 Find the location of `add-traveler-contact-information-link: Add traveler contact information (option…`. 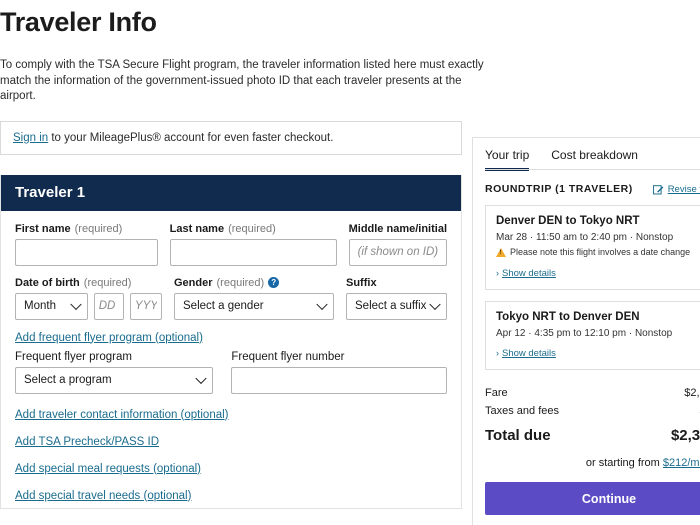

add-traveler-contact-information-link: Add traveler contact information (option… is located at coordinates (231, 415).